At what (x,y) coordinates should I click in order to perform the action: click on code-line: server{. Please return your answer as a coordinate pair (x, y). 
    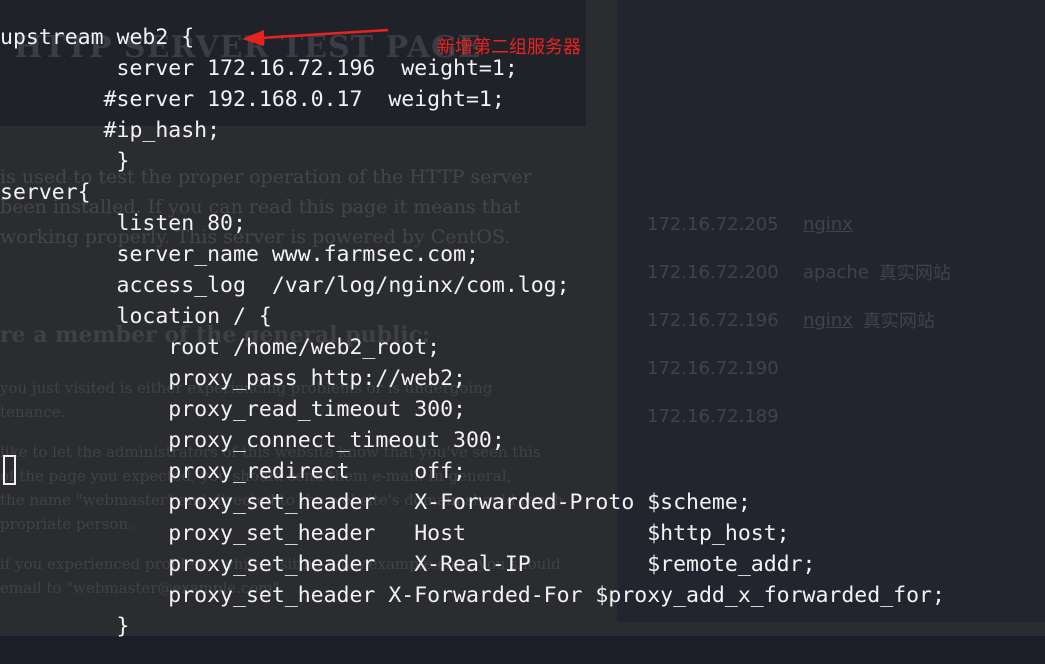
    Looking at the image, I should click on (45, 192).